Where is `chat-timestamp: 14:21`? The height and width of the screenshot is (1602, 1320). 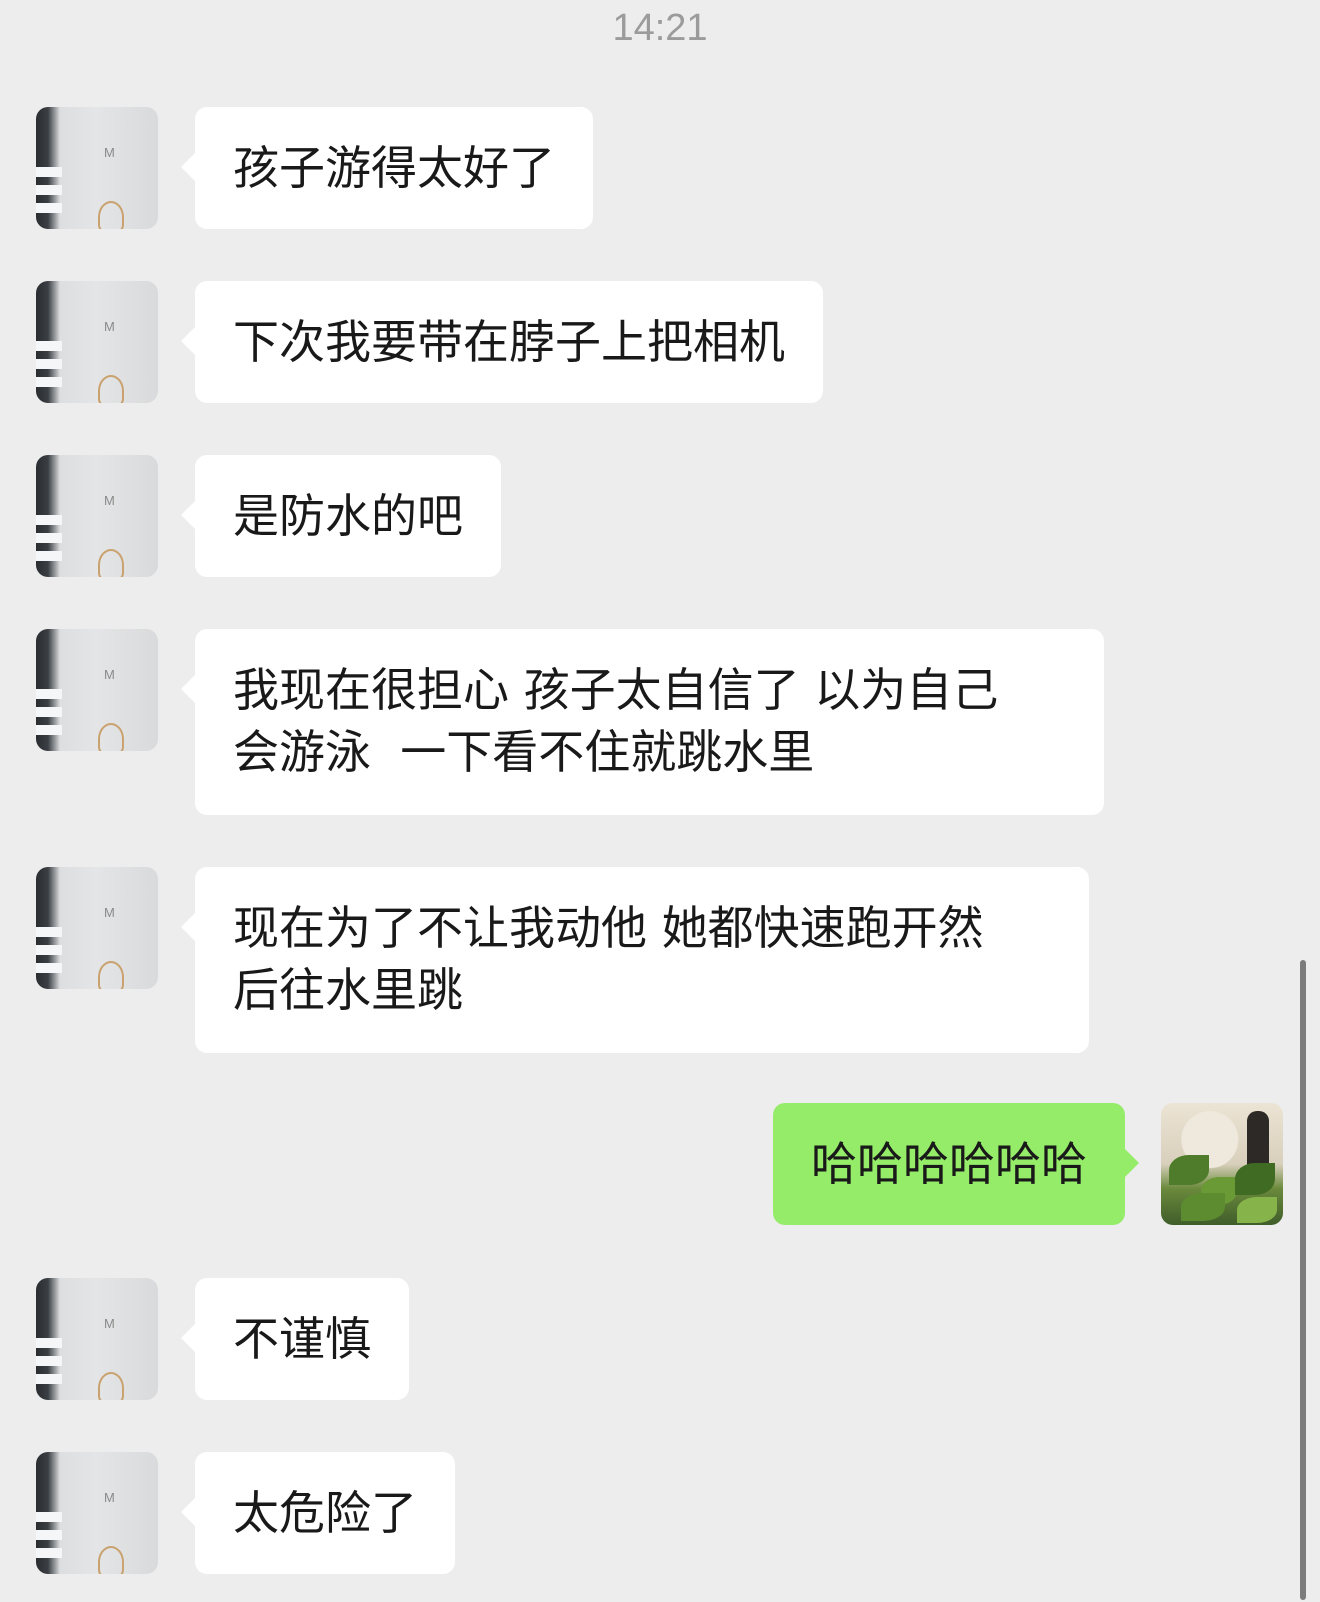 chat-timestamp: 14:21 is located at coordinates (660, 28).